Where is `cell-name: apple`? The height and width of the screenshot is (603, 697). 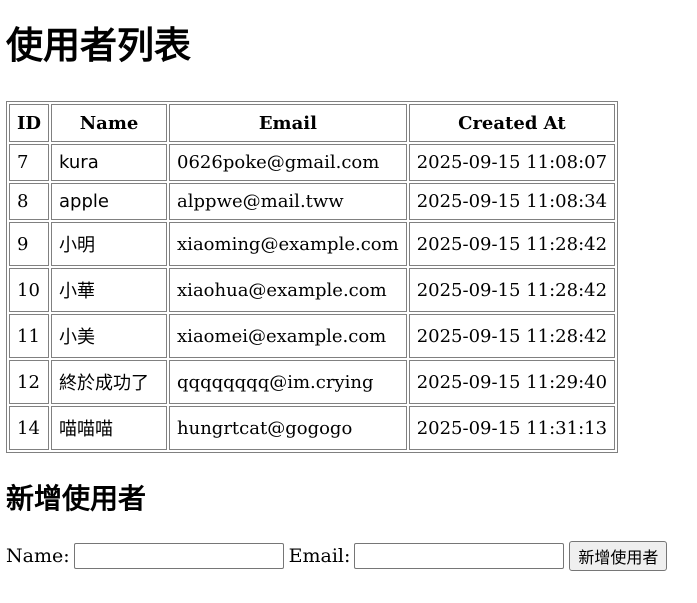
cell-name: apple is located at coordinates (109, 201).